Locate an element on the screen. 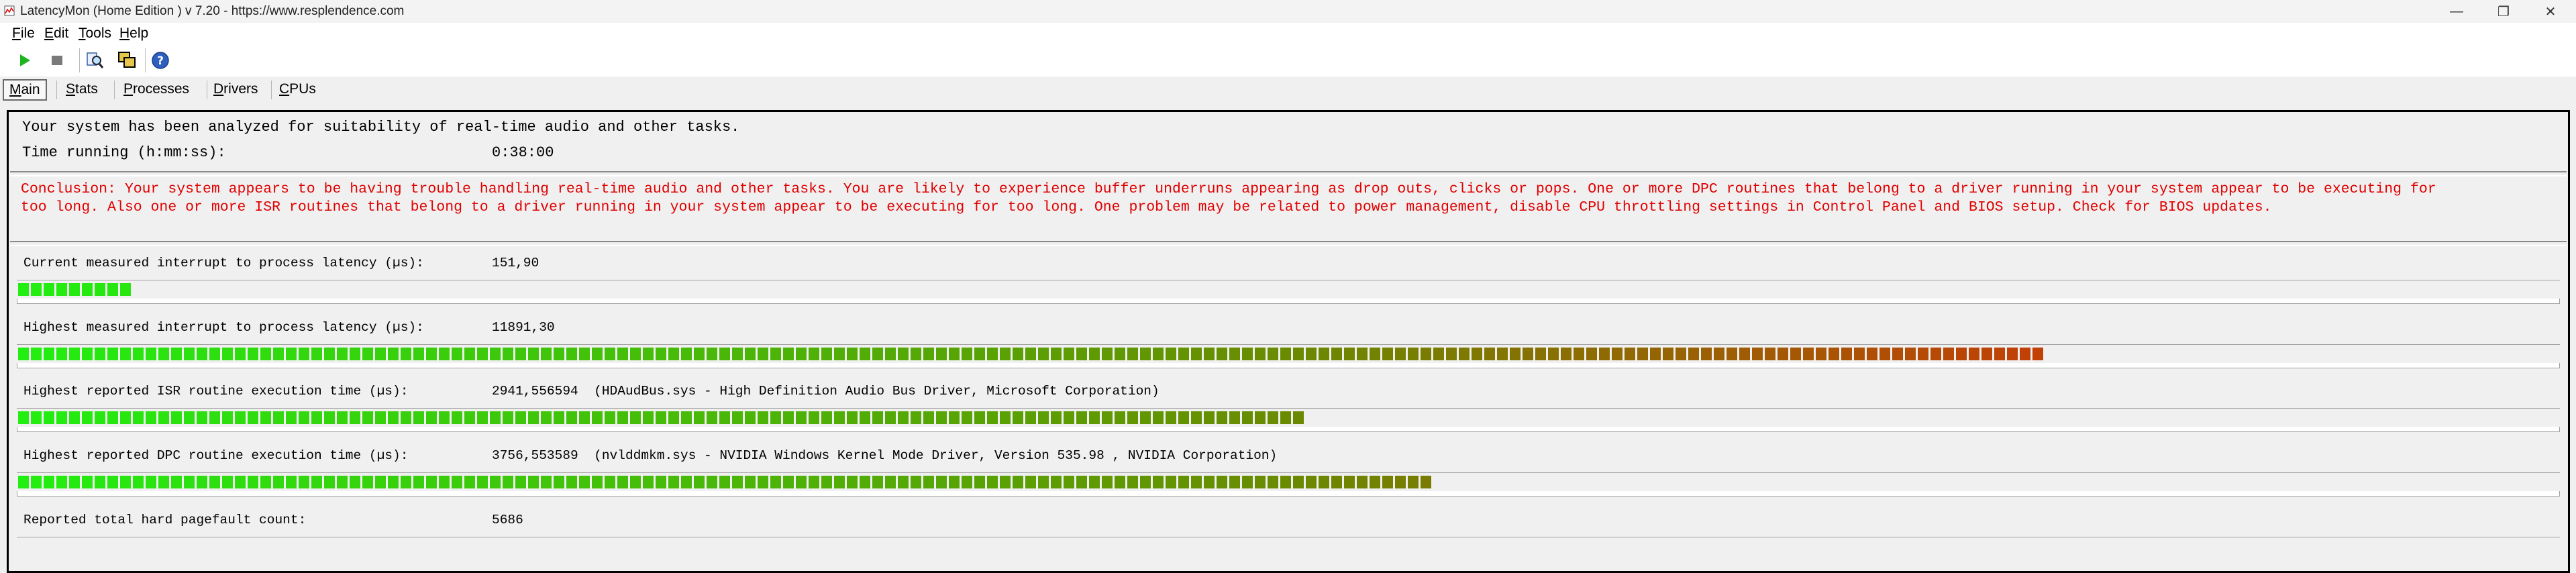 Image resolution: width=2576 pixels, height=573 pixels. maximize-button: ❐ is located at coordinates (2503, 11).